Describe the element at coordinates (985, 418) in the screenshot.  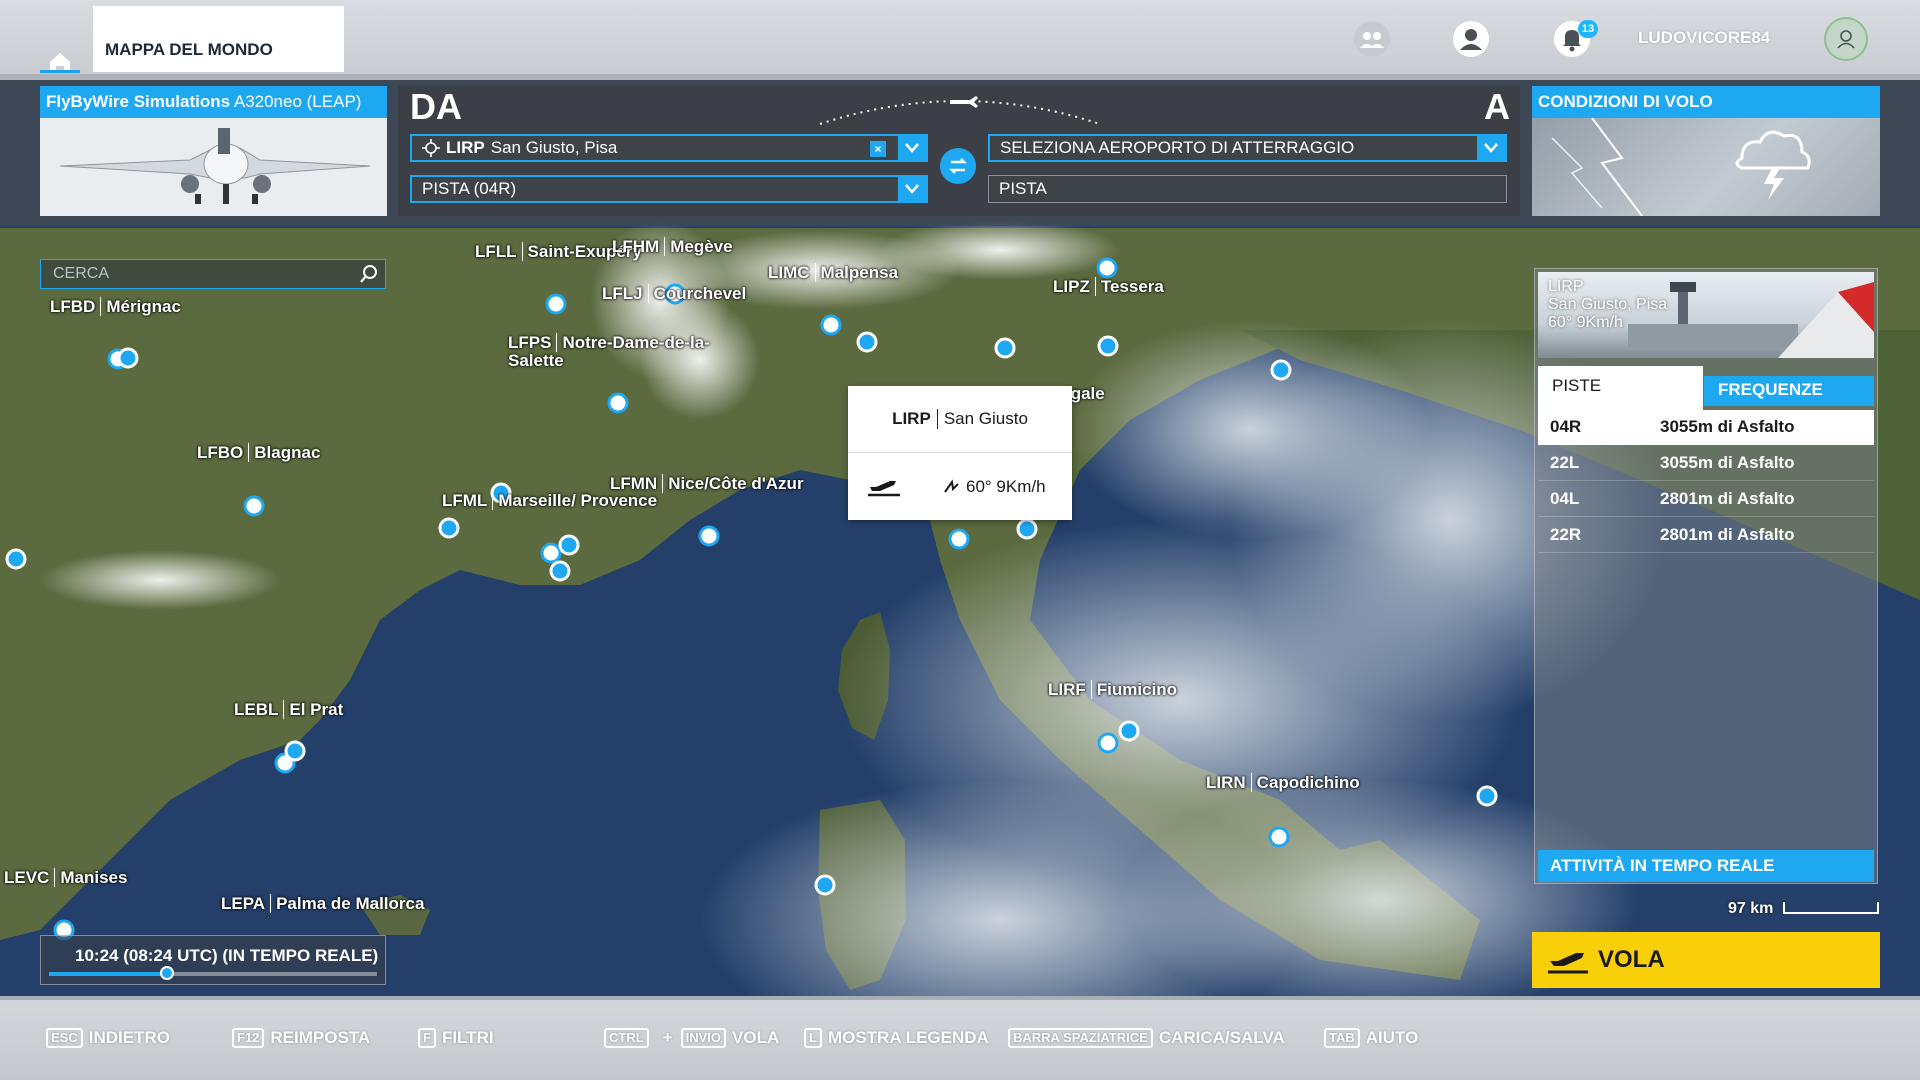
I see `popup-airport-name: San Giusto` at that location.